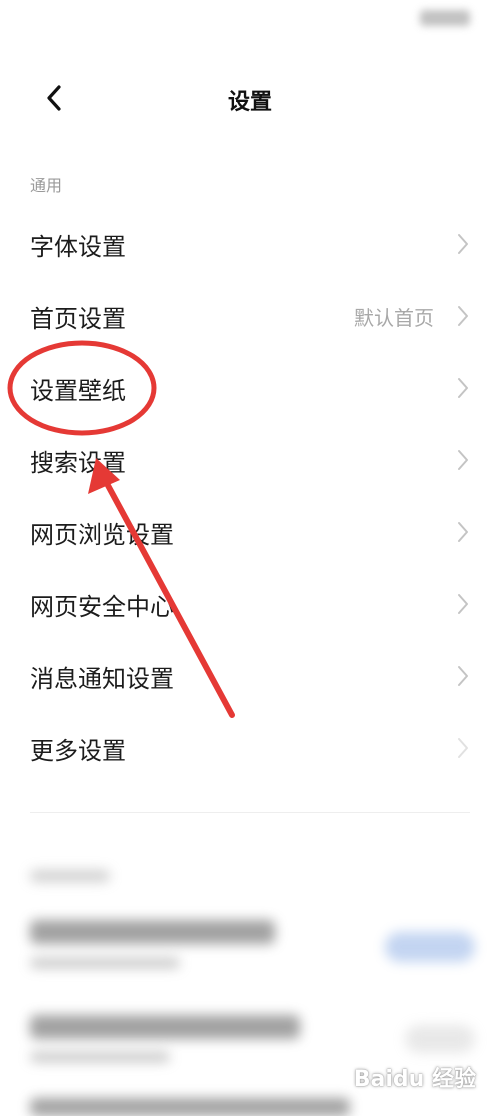 The image size is (500, 1116). Describe the element at coordinates (250, 676) in the screenshot. I see `settings-item-notifications: 消息通知设置` at that location.